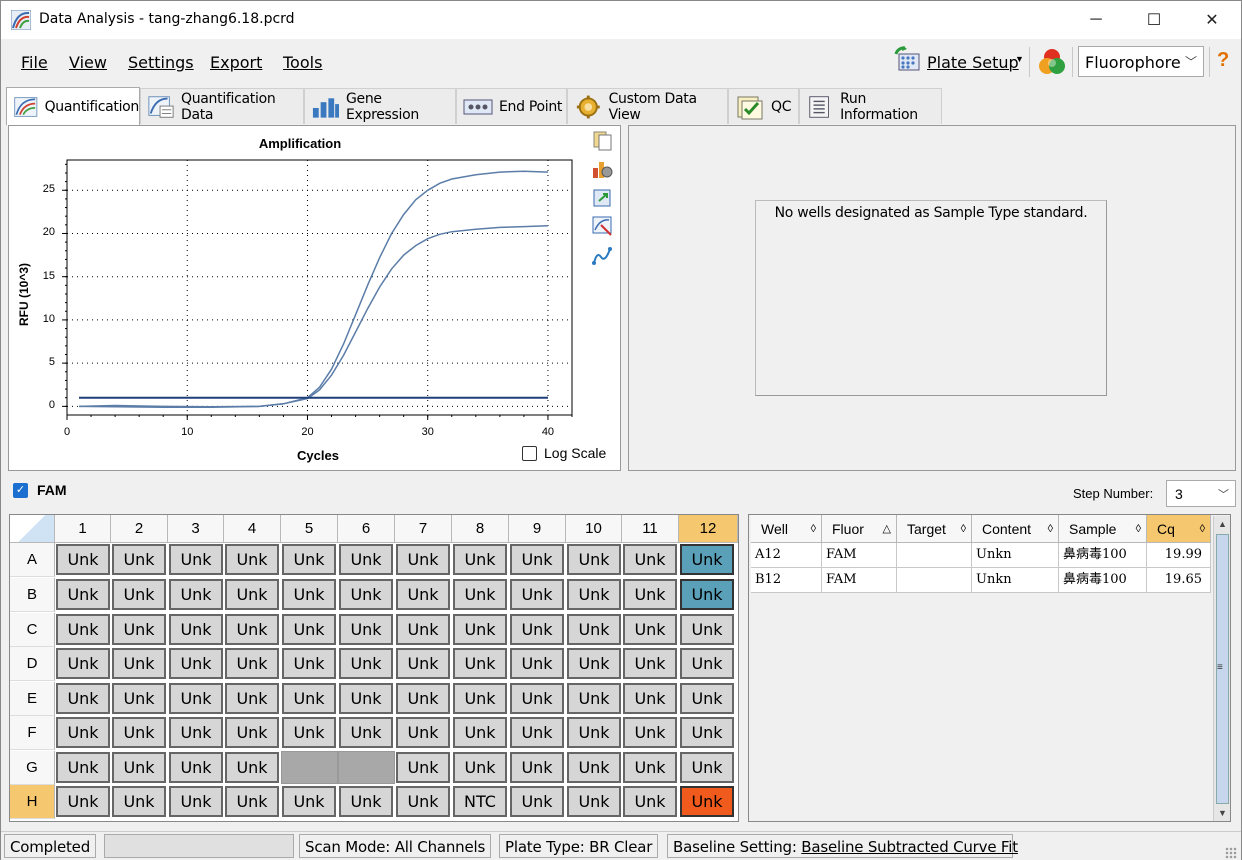 The height and width of the screenshot is (860, 1242). I want to click on plate-column-header: 9, so click(537, 529).